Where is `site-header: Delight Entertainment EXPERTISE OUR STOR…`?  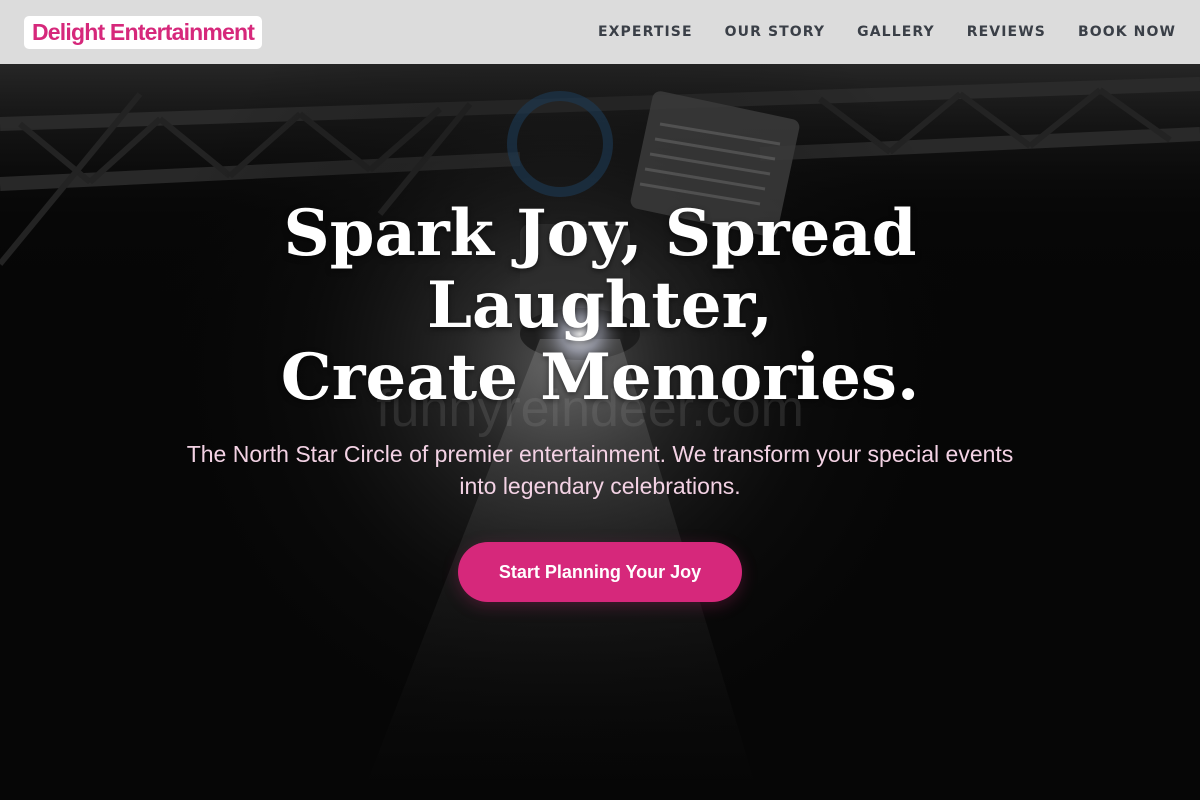 site-header: Delight Entertainment EXPERTISE OUR STOR… is located at coordinates (600, 32).